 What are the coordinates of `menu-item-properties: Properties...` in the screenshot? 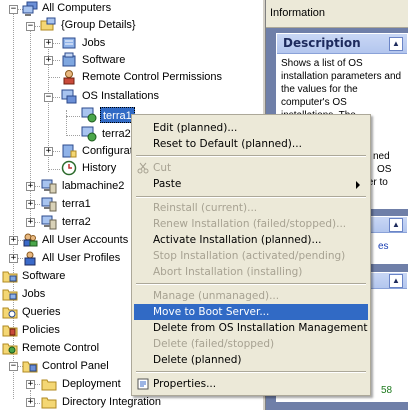 It's located at (251, 384).